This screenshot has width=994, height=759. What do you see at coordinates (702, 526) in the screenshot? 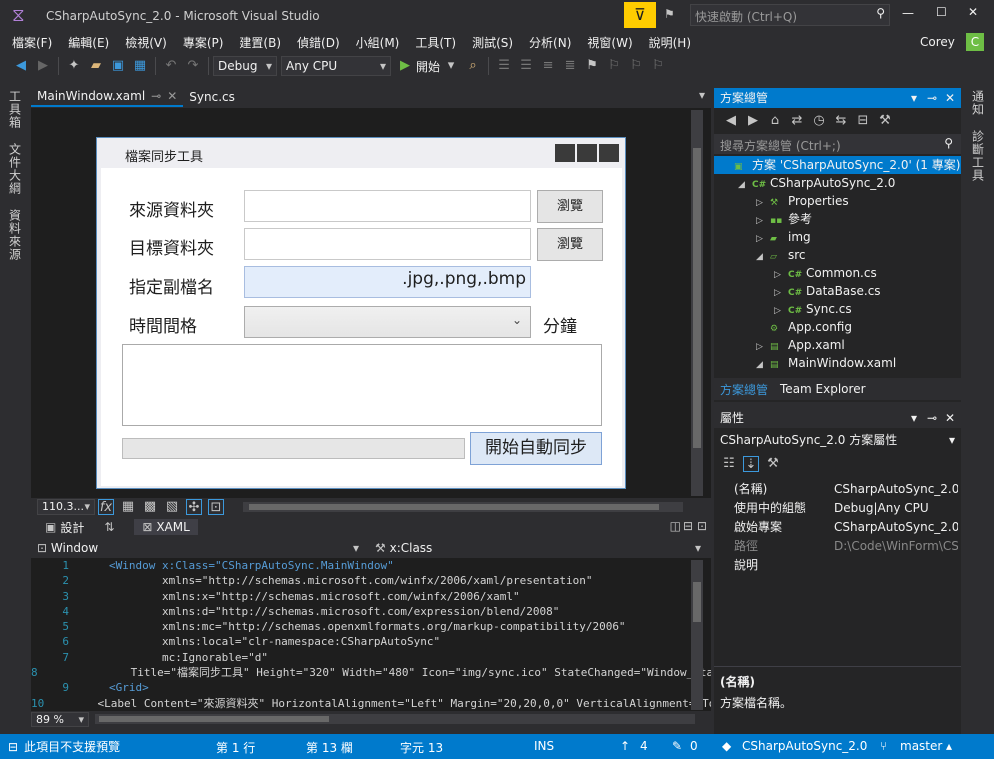
I see `collapse-pane-icon: ⊡` at bounding box center [702, 526].